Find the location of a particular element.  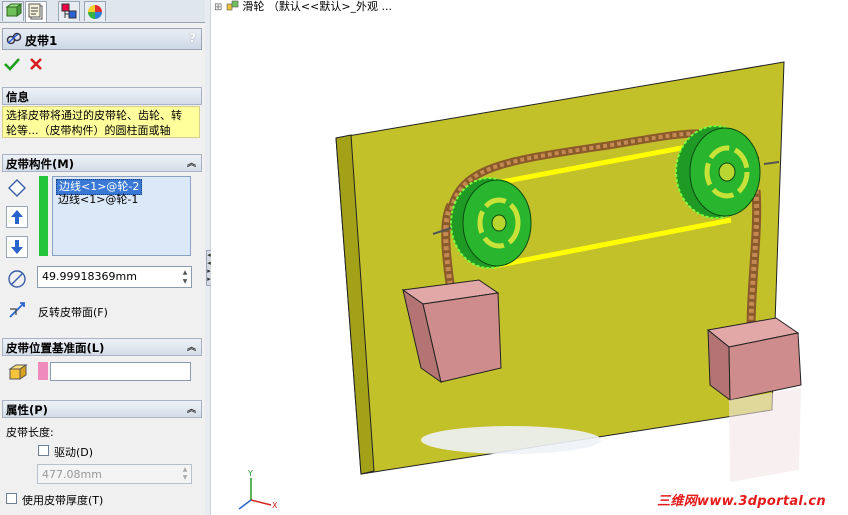

diameter-input: 49.99918369mm ▲ ▼ is located at coordinates (114, 277).